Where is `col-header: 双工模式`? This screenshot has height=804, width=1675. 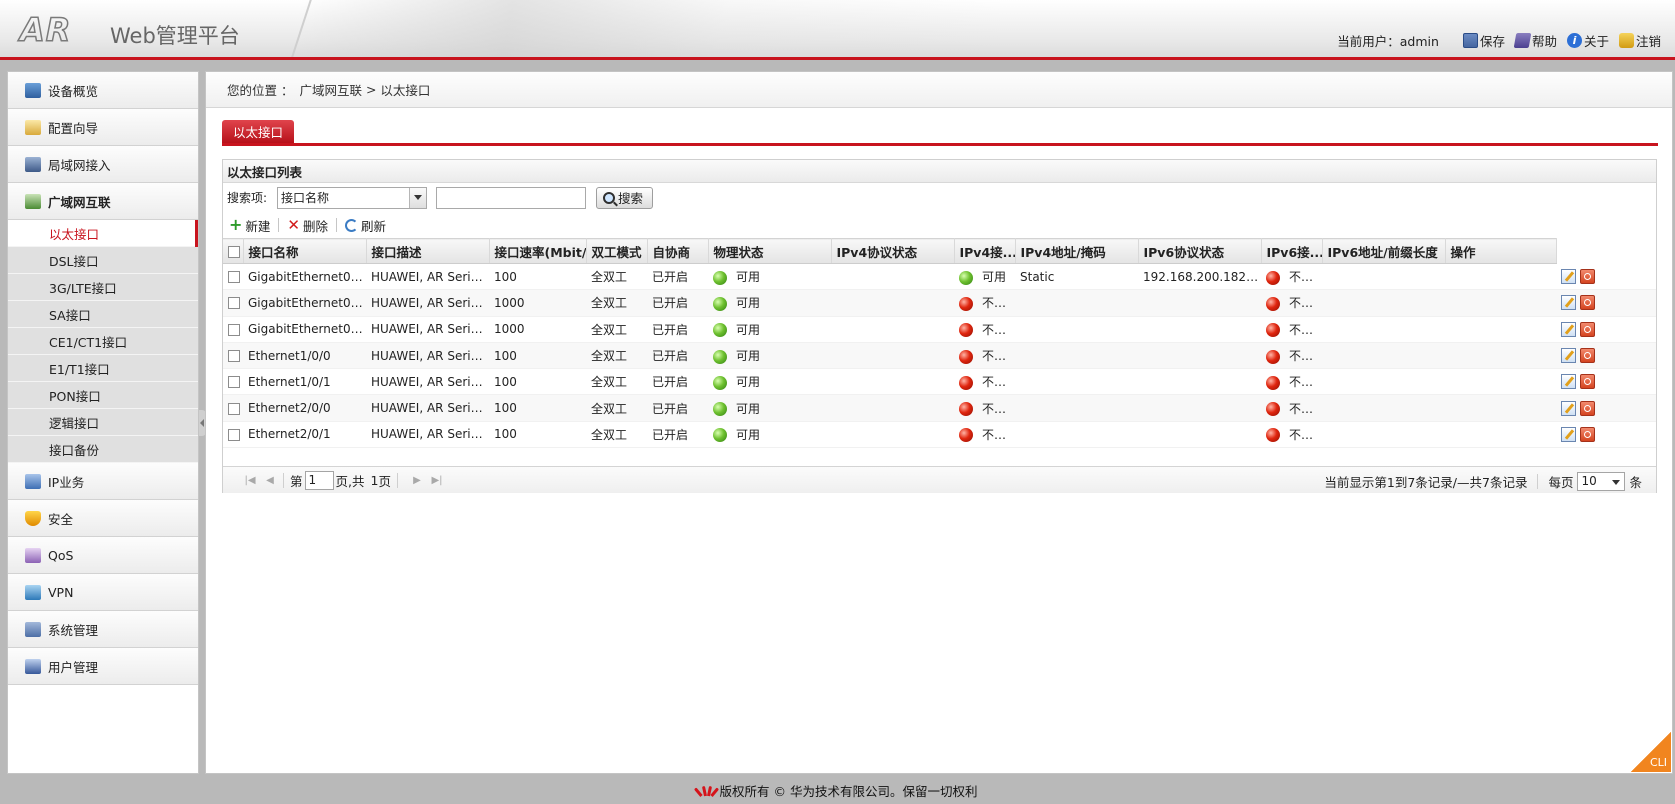
col-header: 双工模式 is located at coordinates (617, 251).